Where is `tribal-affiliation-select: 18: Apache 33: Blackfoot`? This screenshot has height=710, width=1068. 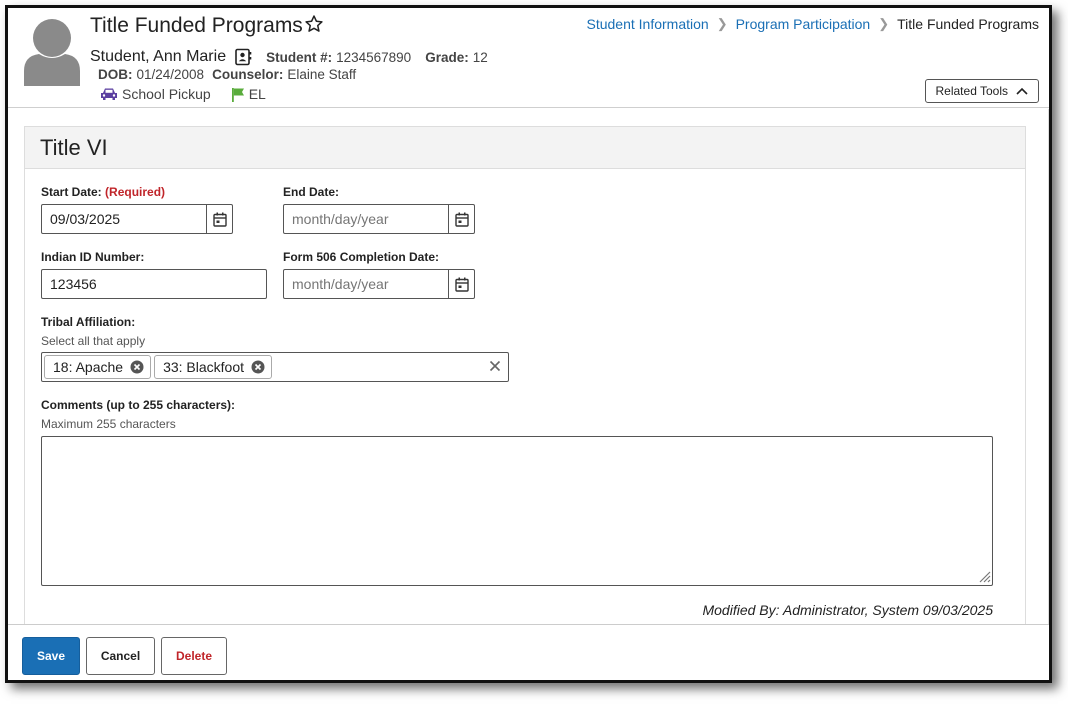
tribal-affiliation-select: 18: Apache 33: Blackfoot is located at coordinates (275, 367).